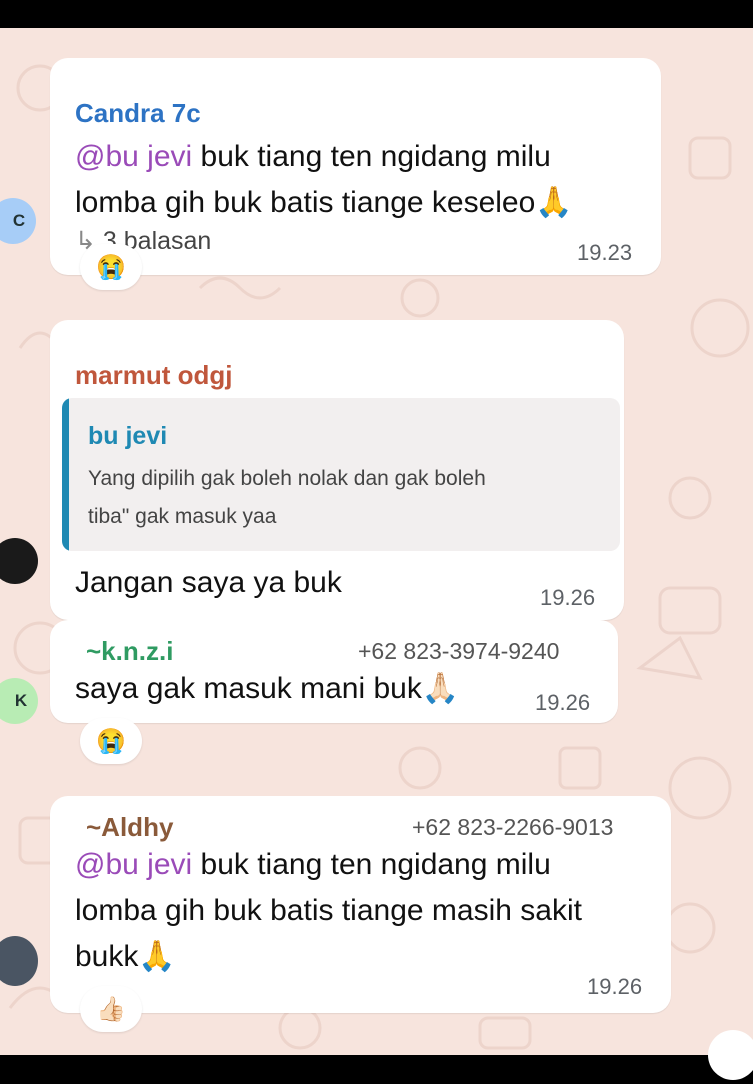 The height and width of the screenshot is (1084, 753). I want to click on message-line: saya gak masuk mani buk🙏🏻, so click(267, 689).